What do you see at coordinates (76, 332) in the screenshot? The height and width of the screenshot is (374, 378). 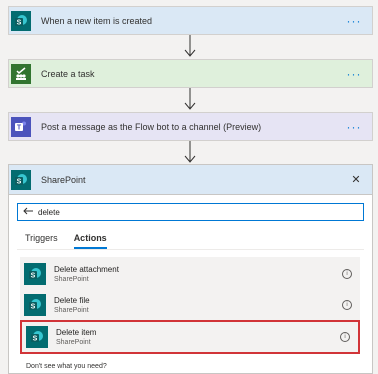 I see `action-name: Delete item` at bounding box center [76, 332].